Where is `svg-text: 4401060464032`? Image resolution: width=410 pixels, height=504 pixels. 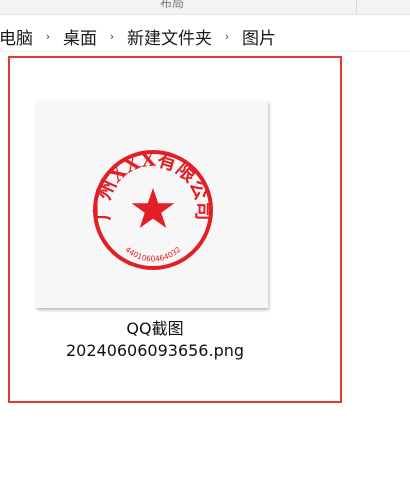
svg-text: 4401060464032 is located at coordinates (152, 254).